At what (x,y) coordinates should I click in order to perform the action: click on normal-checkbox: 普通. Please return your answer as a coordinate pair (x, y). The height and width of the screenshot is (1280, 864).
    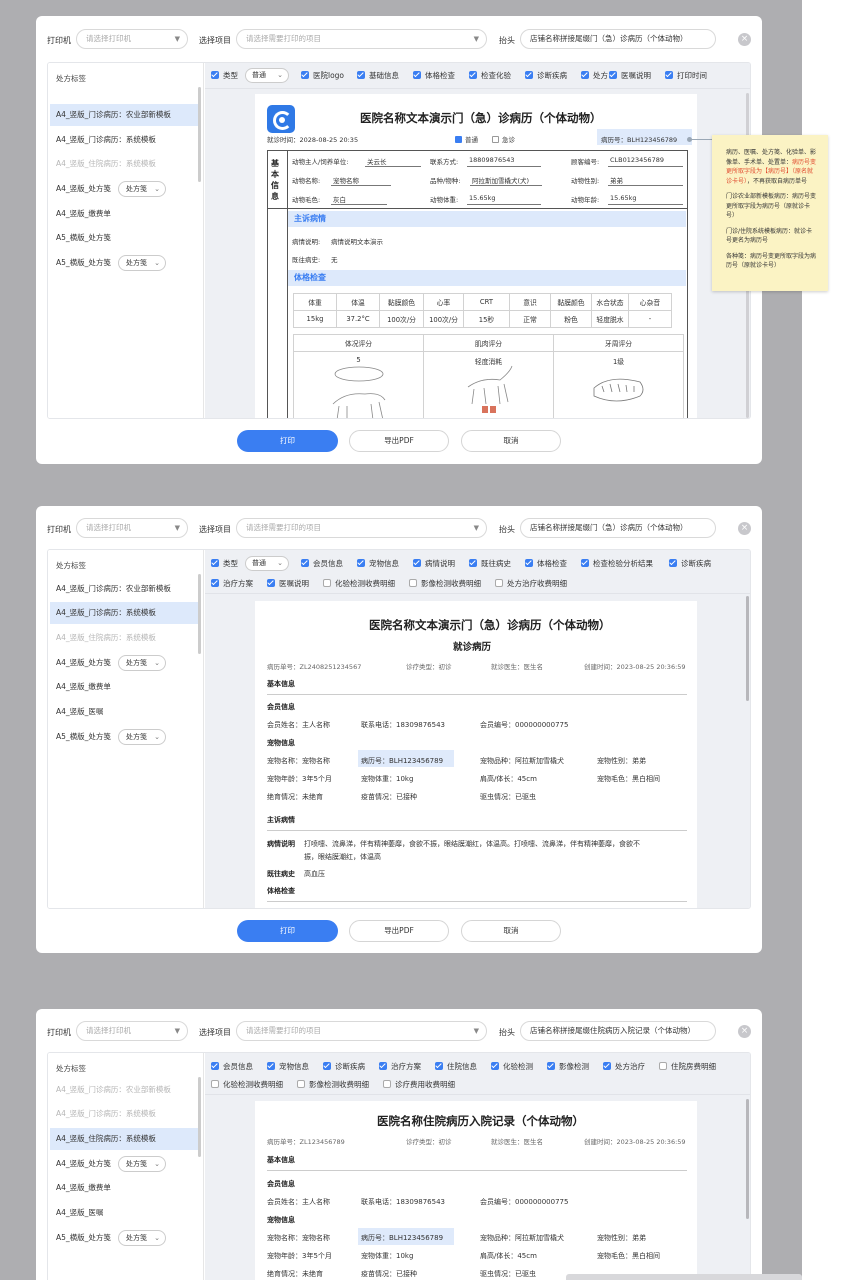
    Looking at the image, I should click on (466, 139).